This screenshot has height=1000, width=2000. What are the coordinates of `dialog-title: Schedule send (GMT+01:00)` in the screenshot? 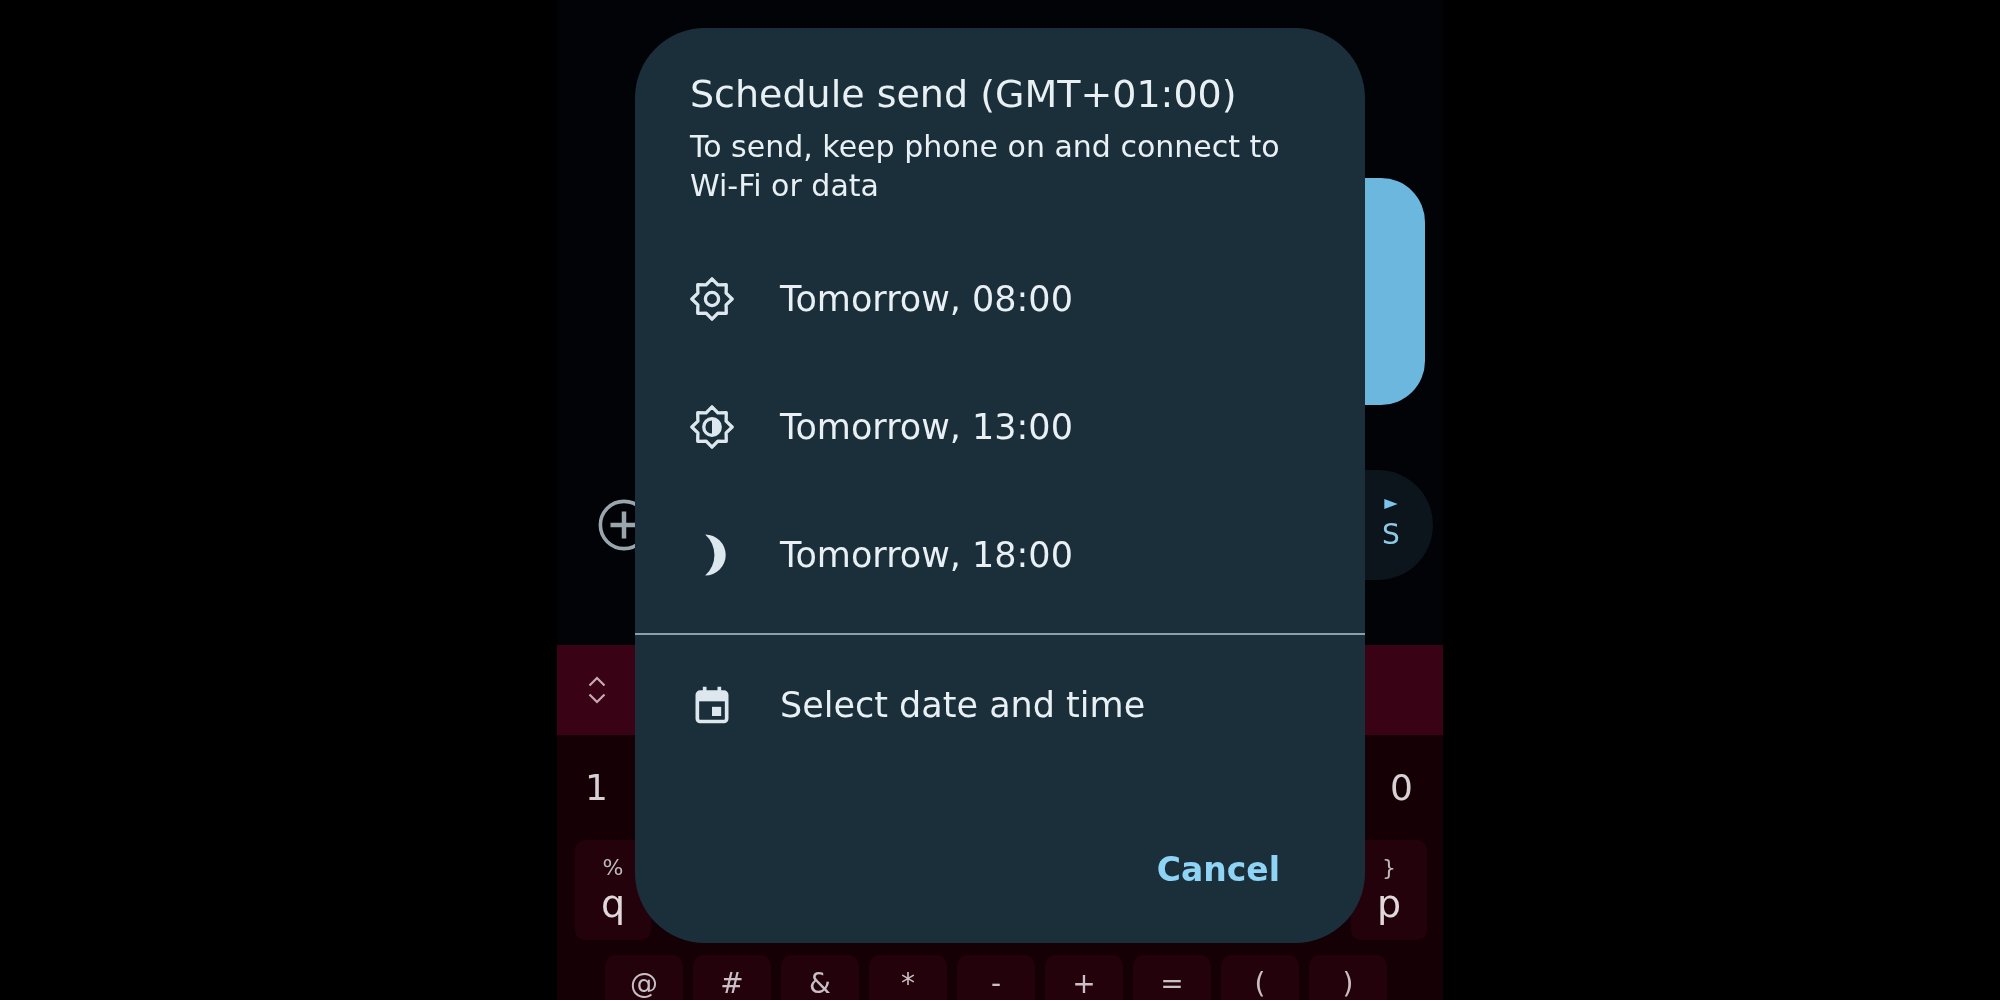 It's located at (964, 94).